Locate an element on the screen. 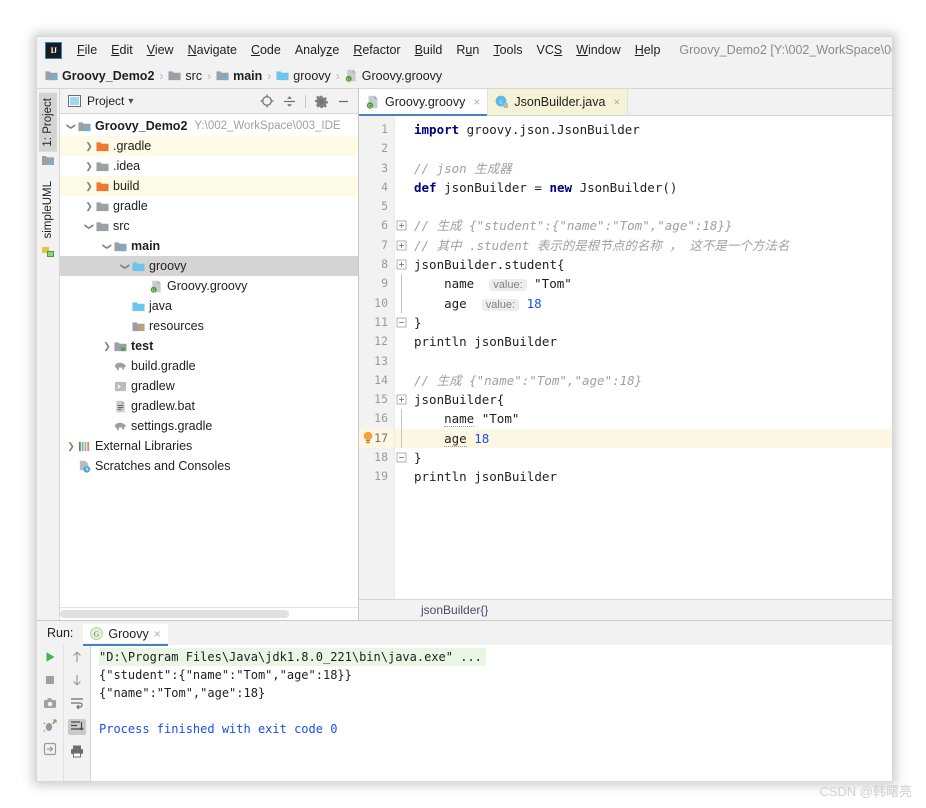 The height and width of the screenshot is (808, 926). code-line-3: // json 生成器 is located at coordinates (650, 168).